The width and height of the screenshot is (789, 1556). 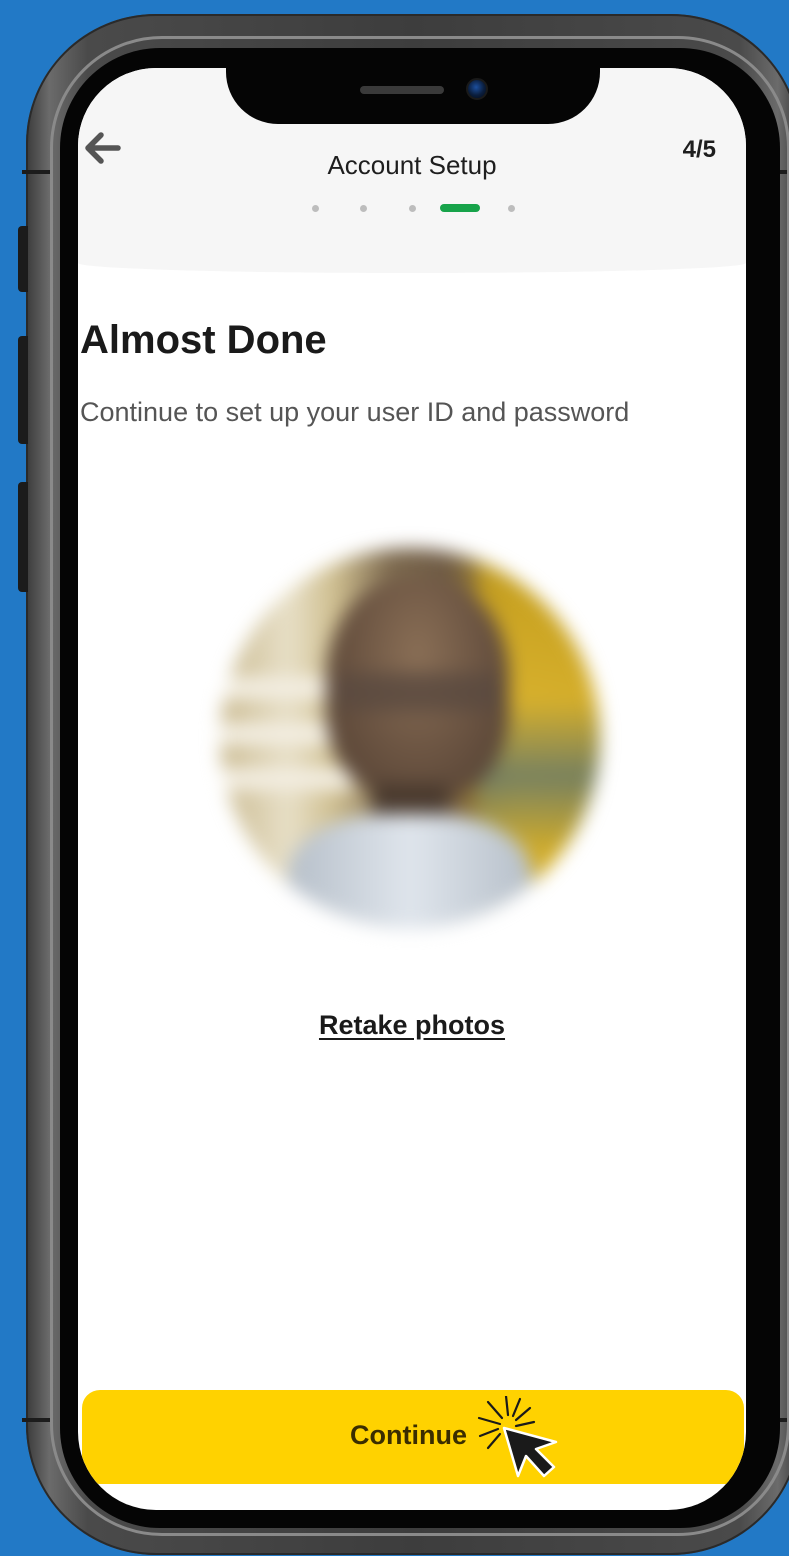 I want to click on selfie-photo, so click(x=410, y=738).